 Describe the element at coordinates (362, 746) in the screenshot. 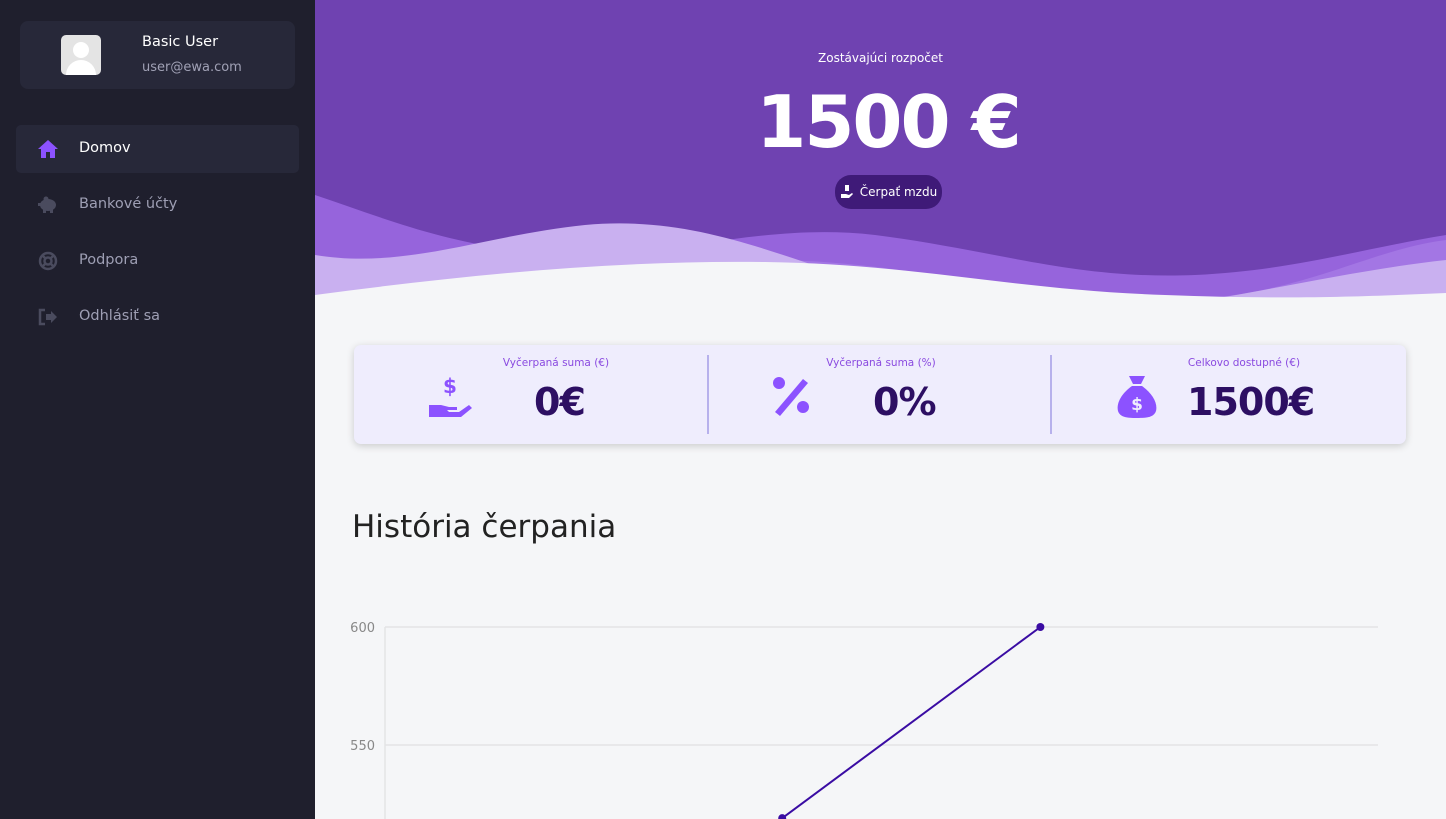

I see `y-tick-label: 550` at that location.